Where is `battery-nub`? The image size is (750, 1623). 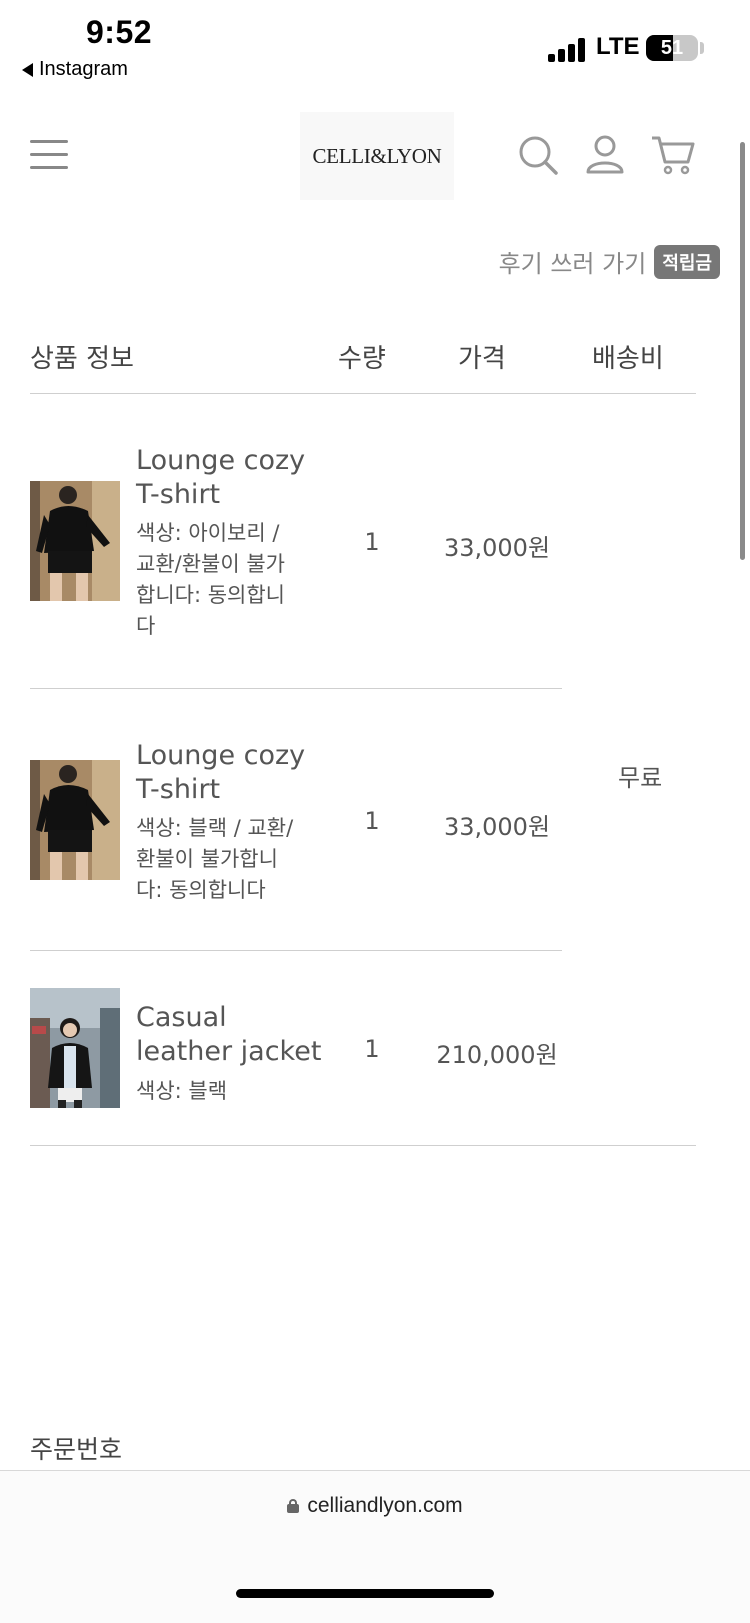 battery-nub is located at coordinates (702, 48).